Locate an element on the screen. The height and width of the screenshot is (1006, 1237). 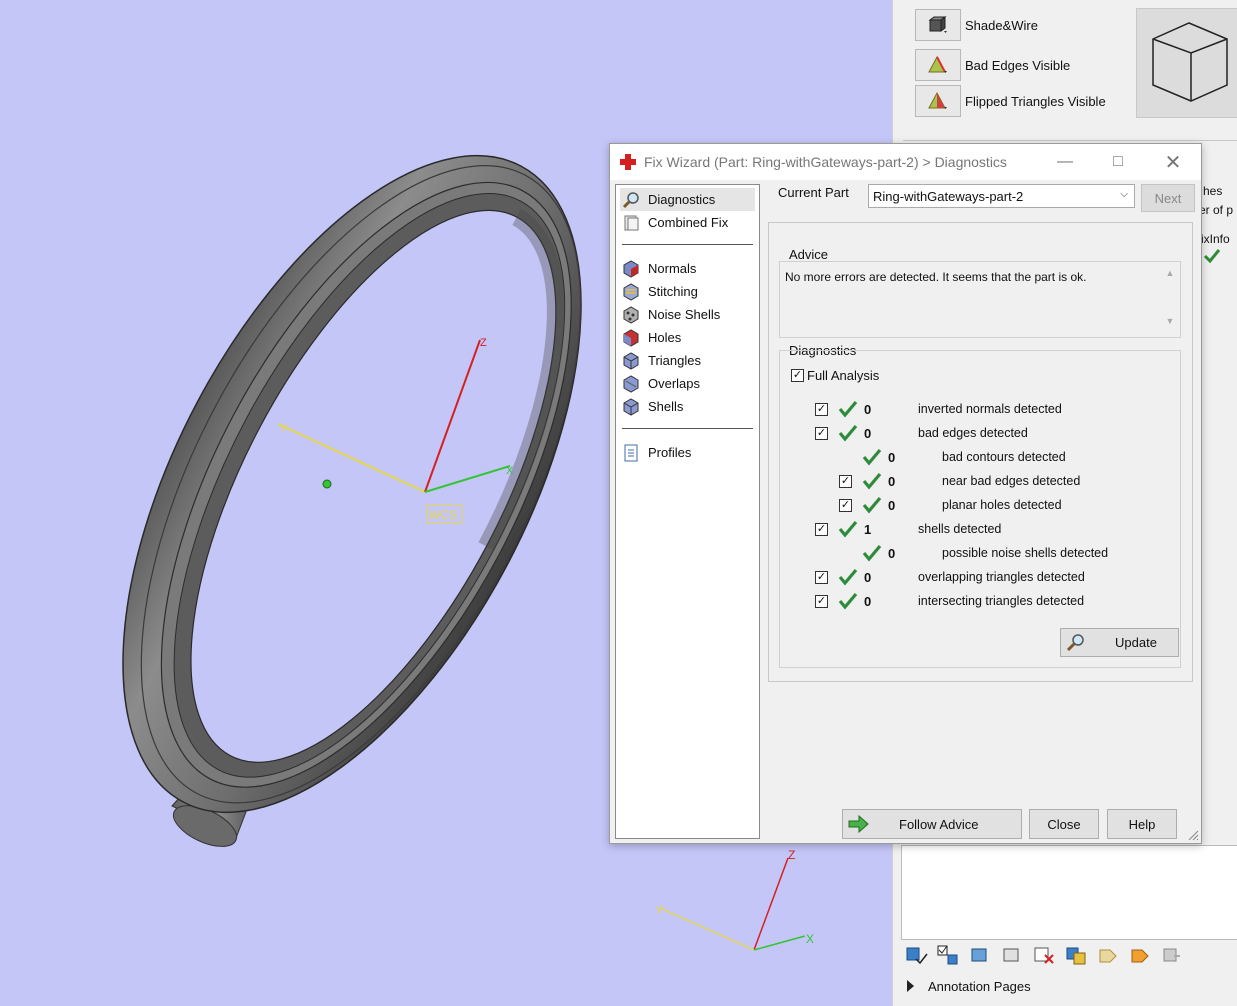
combined-fix-icon is located at coordinates (631, 222).